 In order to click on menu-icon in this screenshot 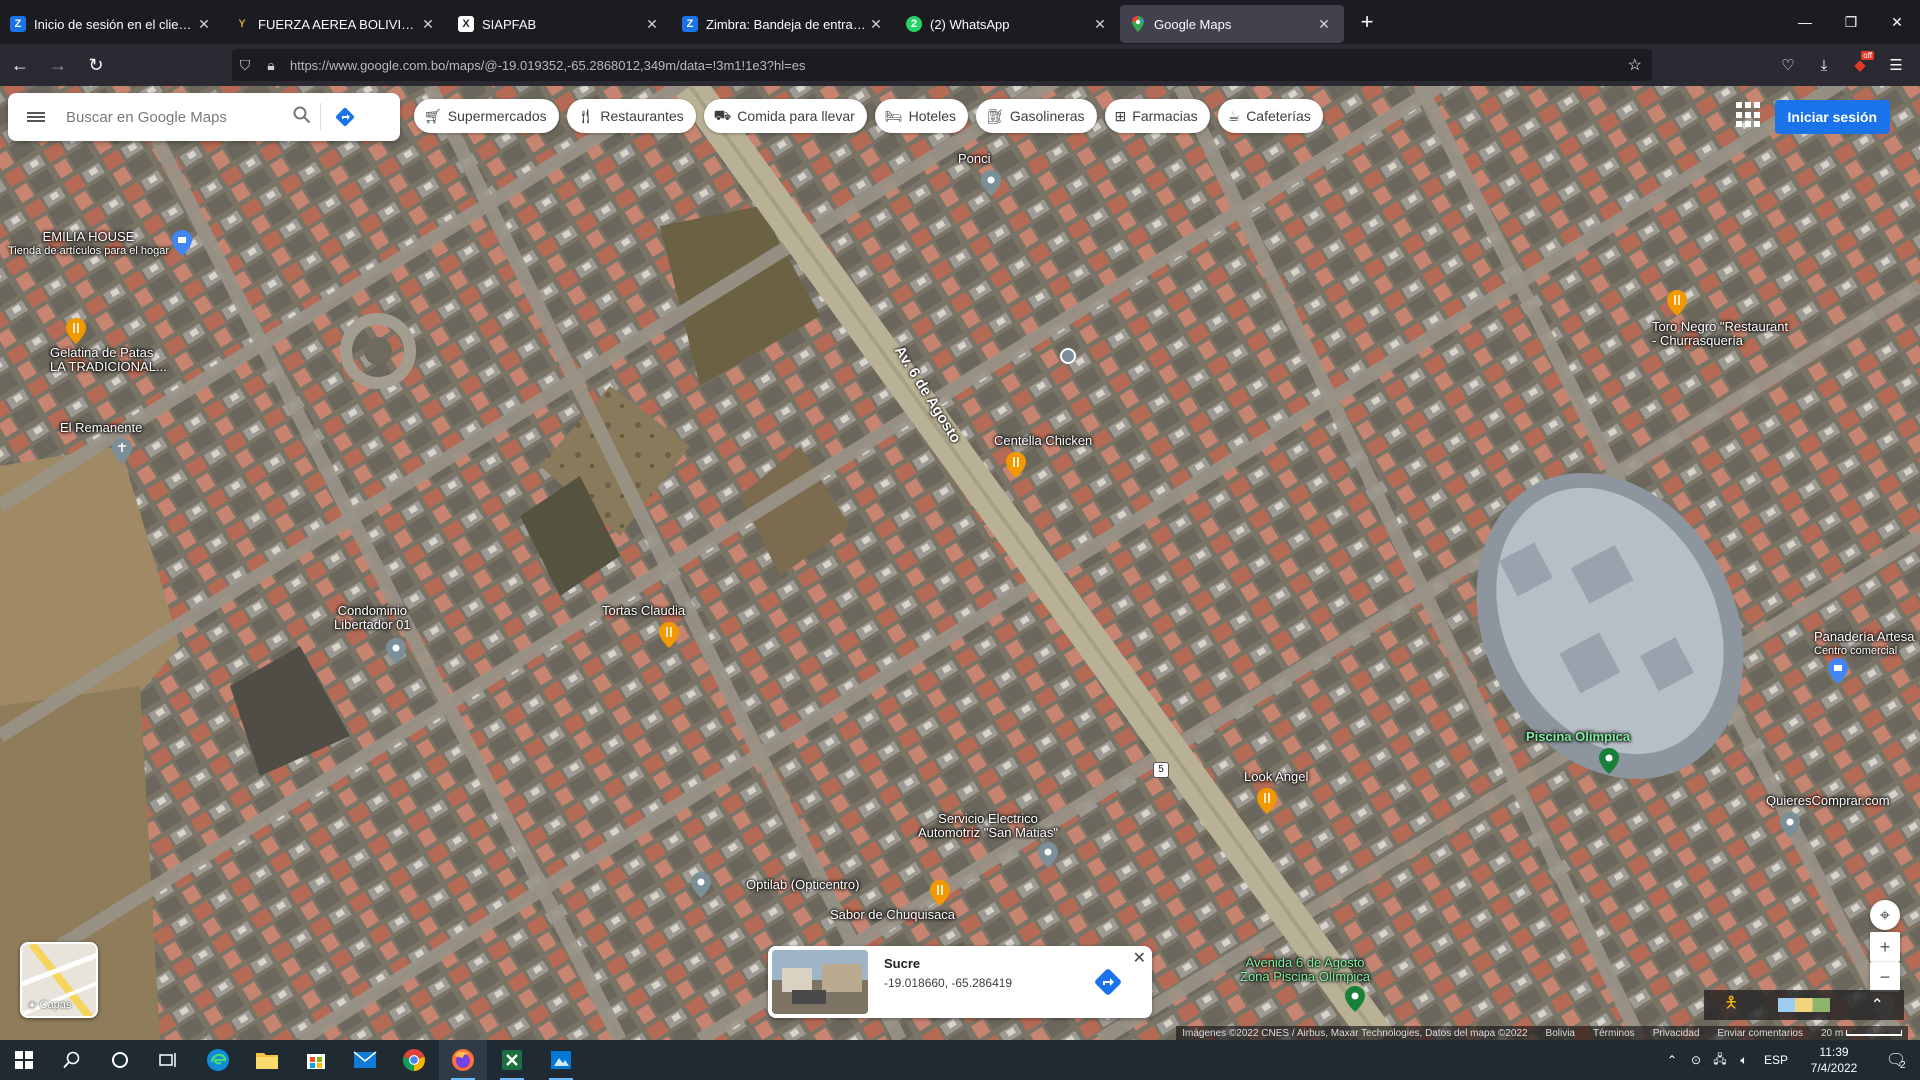, I will do `click(36, 117)`.